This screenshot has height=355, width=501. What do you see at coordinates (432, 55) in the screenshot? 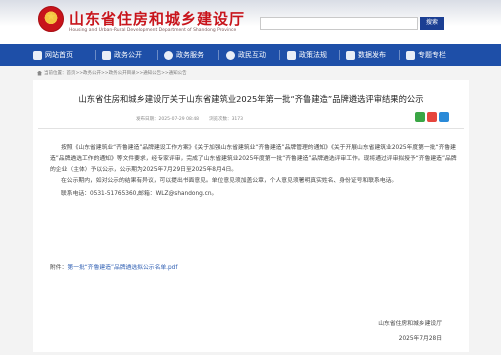
I see `nav-item-label: 专题专栏` at bounding box center [432, 55].